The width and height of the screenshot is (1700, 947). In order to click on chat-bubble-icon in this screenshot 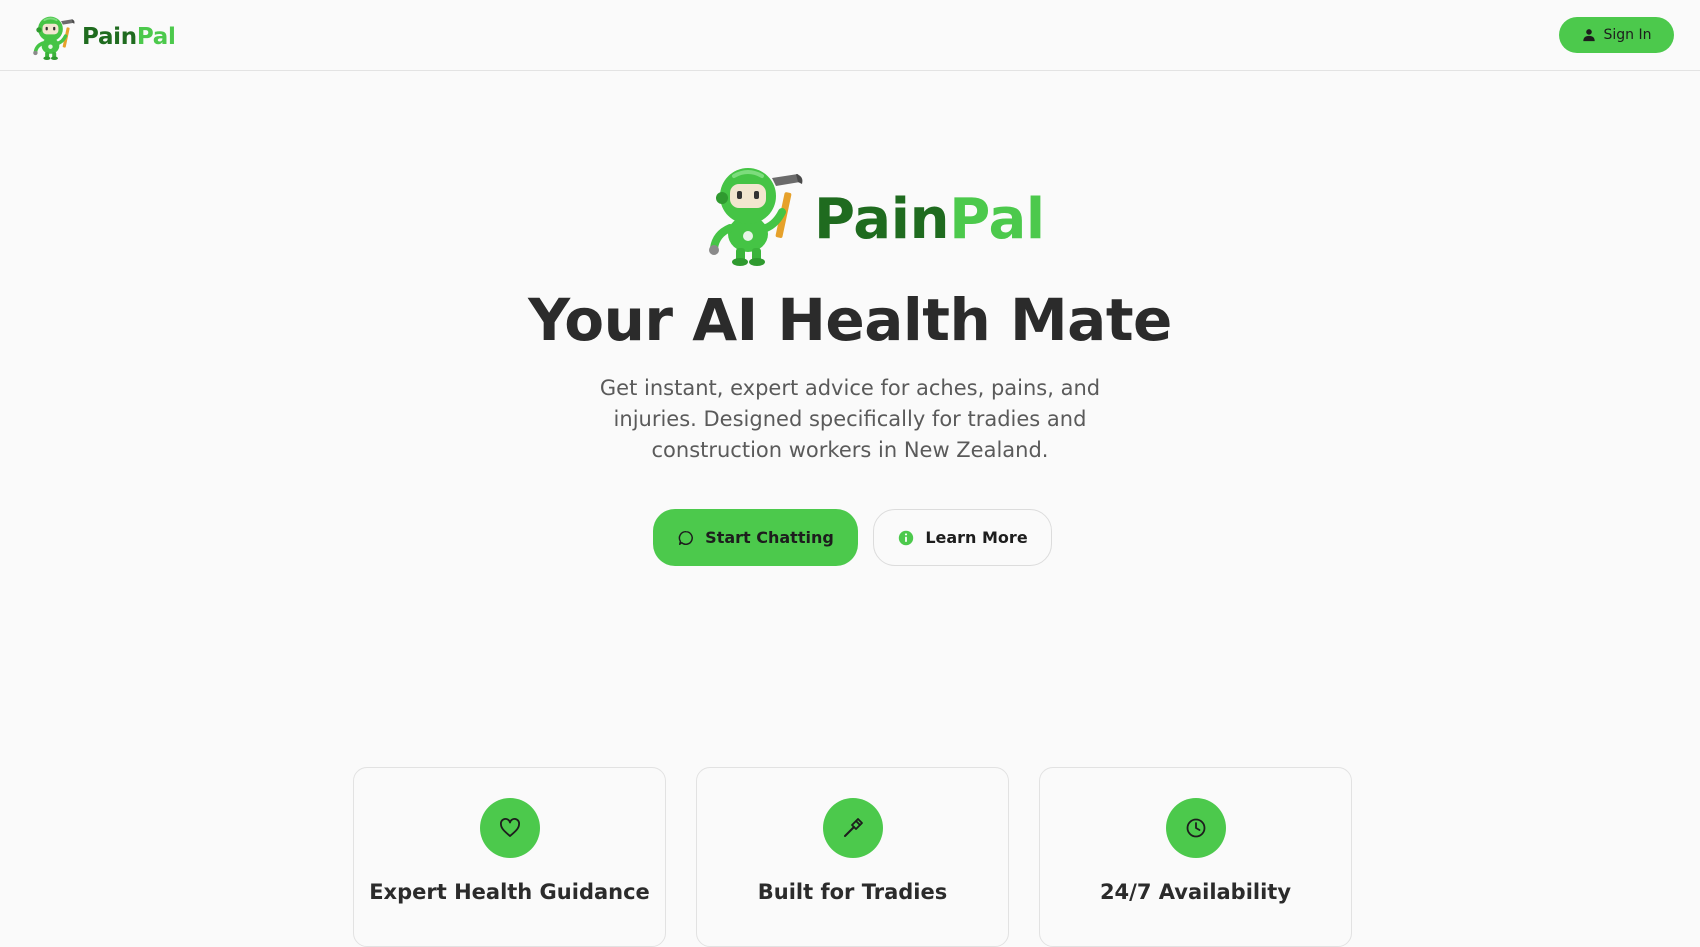, I will do `click(686, 537)`.